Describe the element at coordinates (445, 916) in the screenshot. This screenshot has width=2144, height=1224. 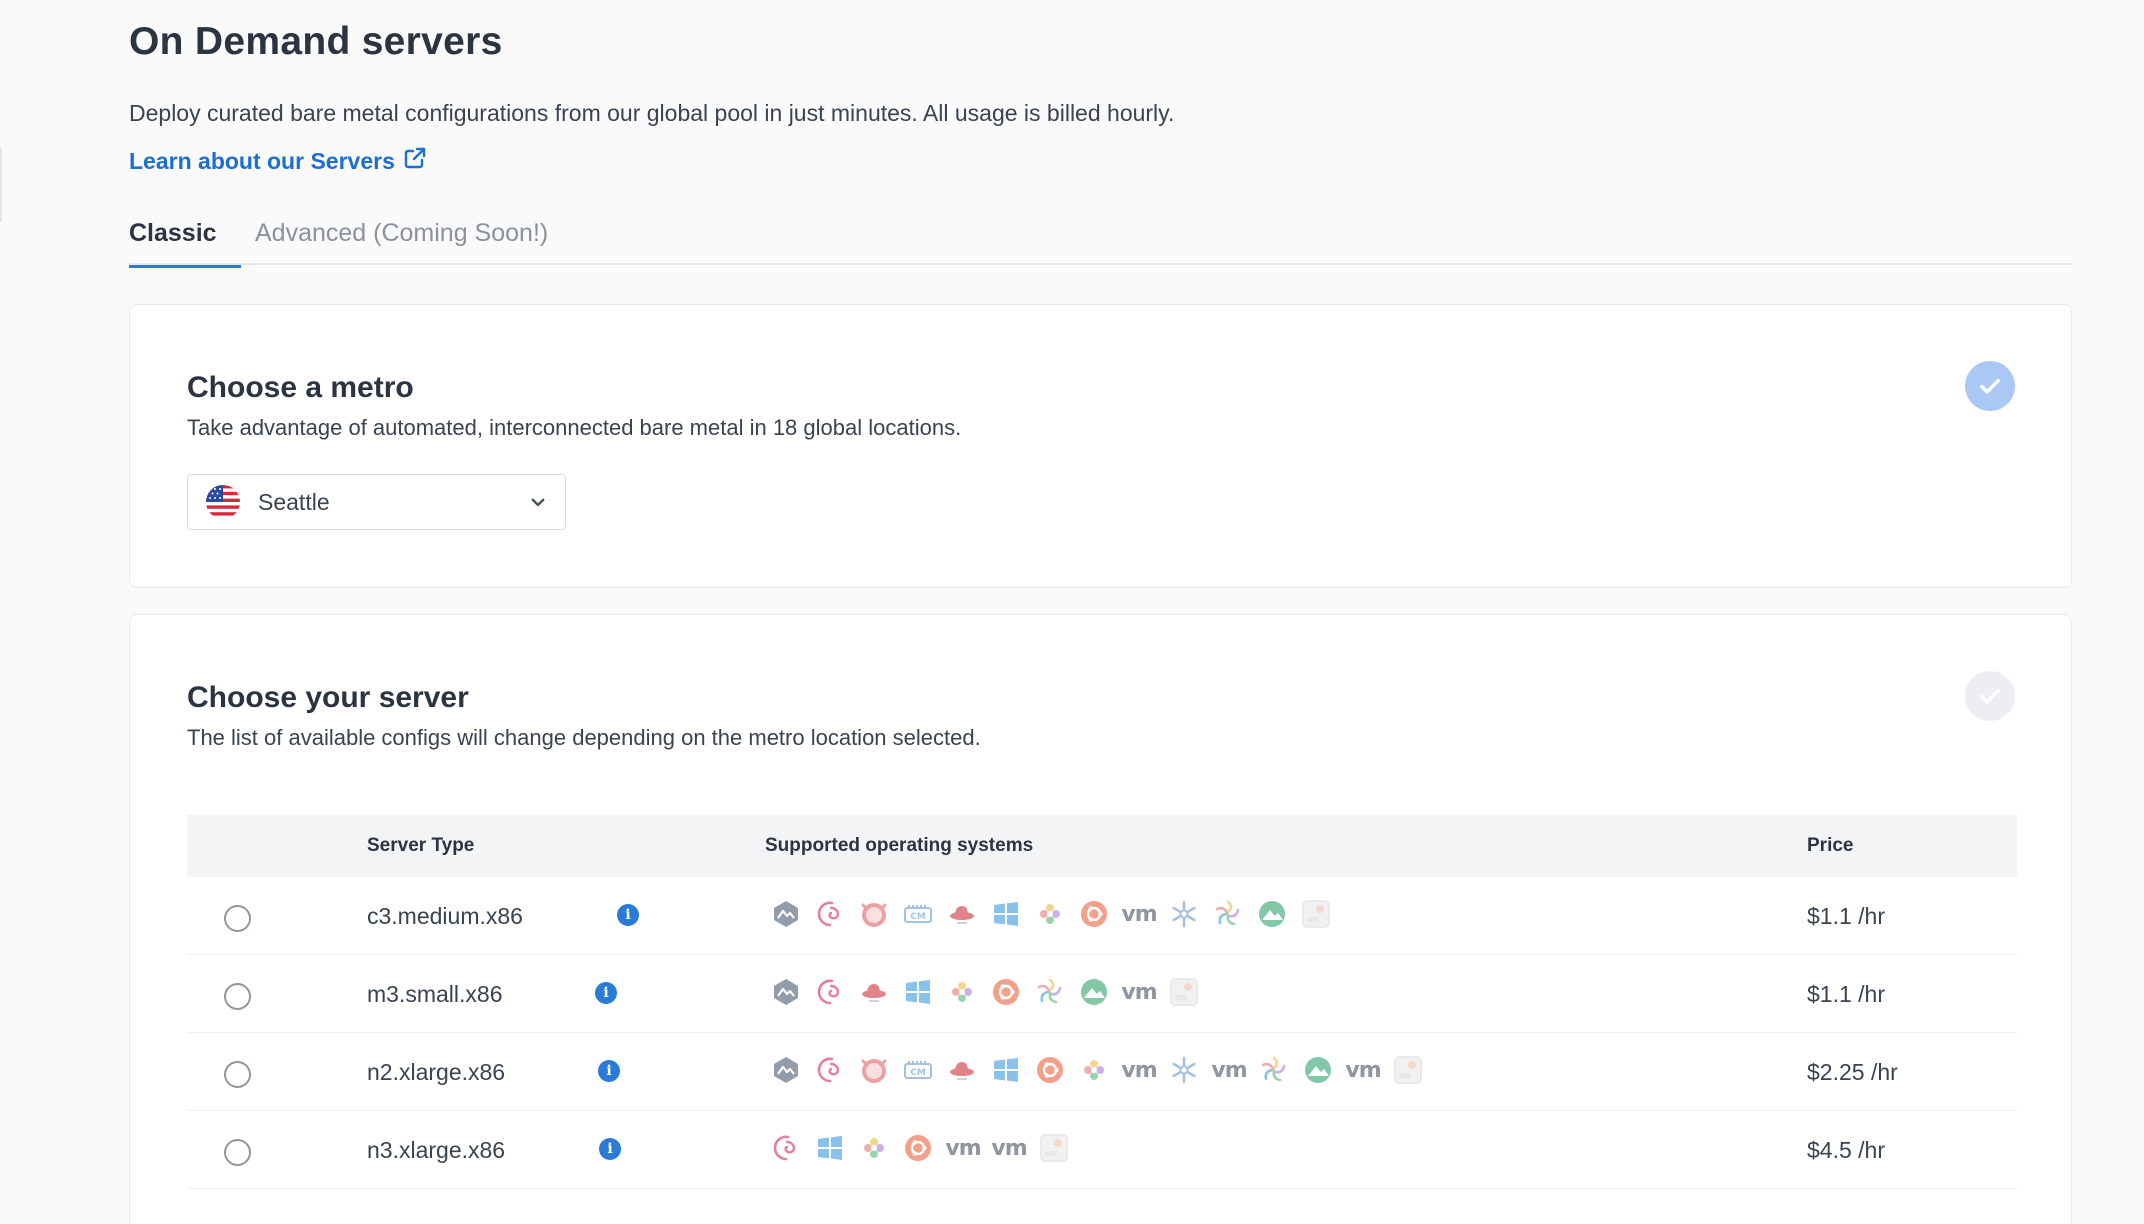
I see `server-type-name: c3.medium.x86` at that location.